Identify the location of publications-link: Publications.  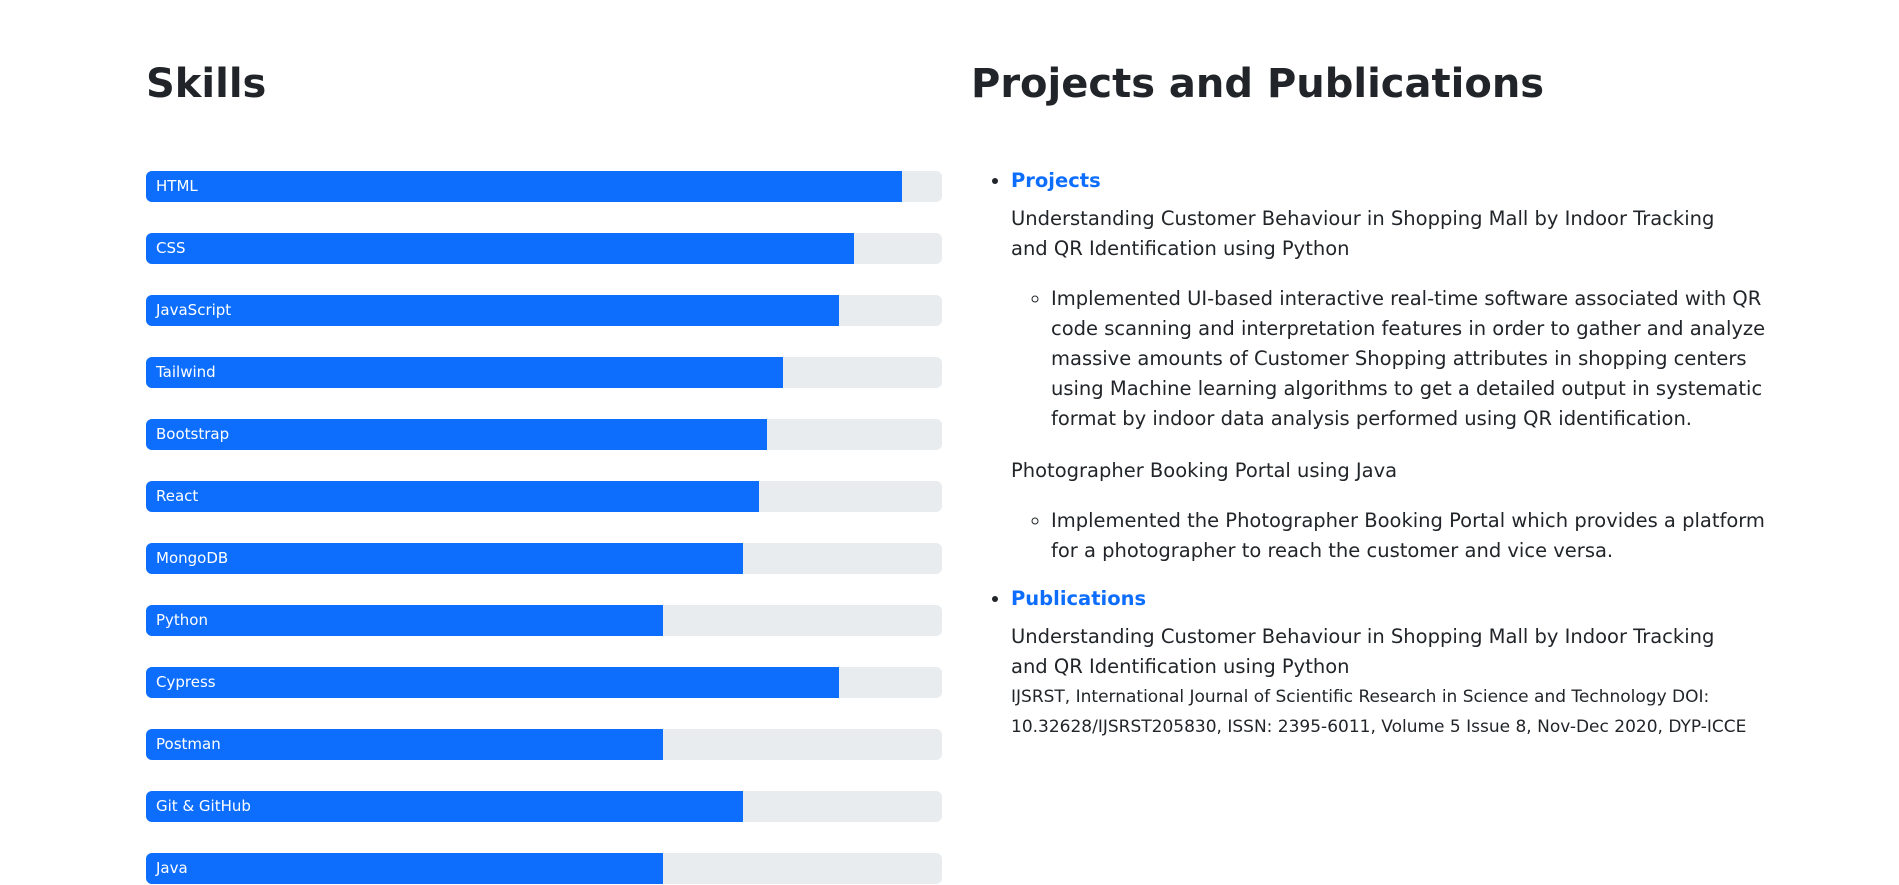
(1411, 599).